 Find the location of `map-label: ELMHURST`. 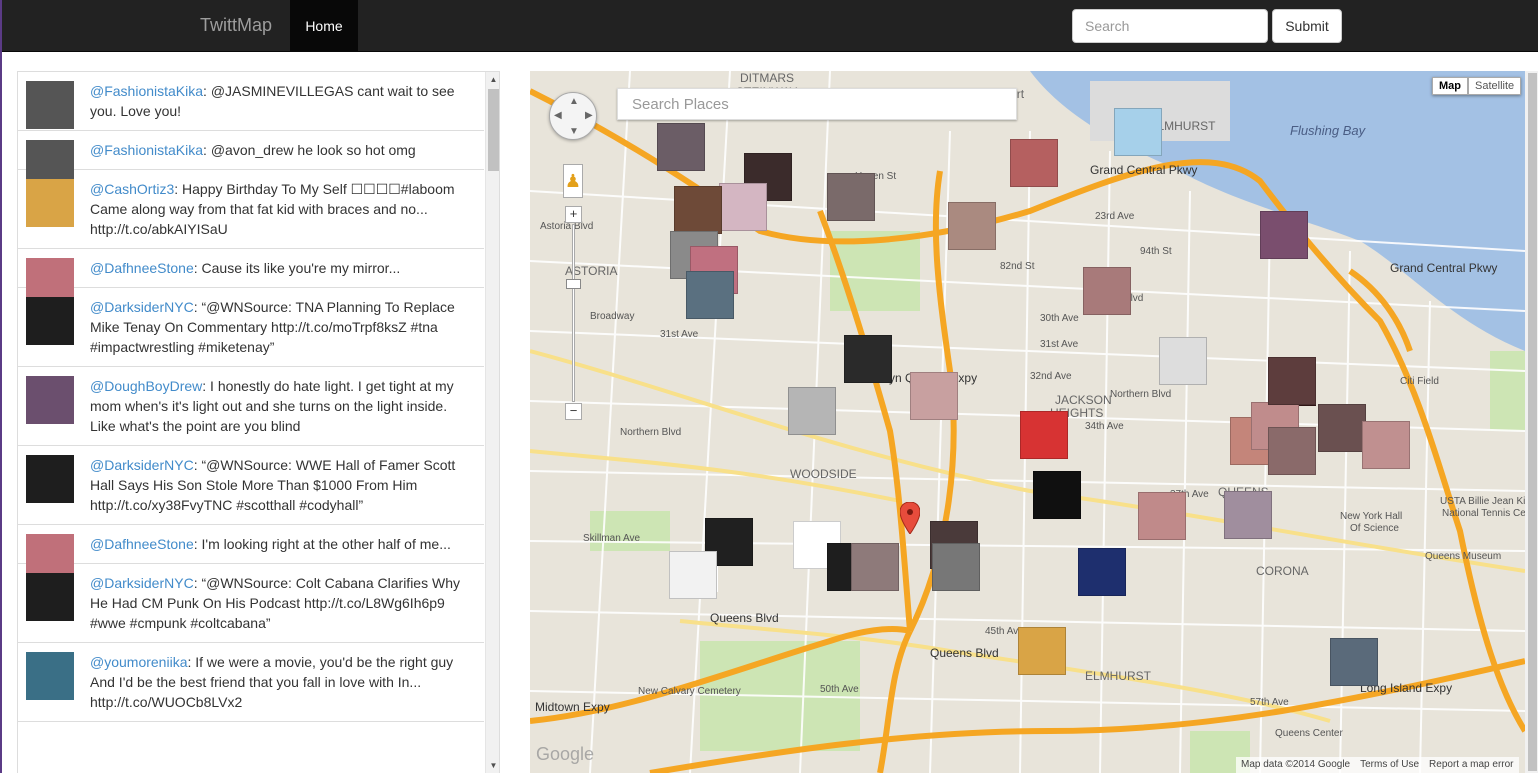

map-label: ELMHURST is located at coordinates (1118, 676).